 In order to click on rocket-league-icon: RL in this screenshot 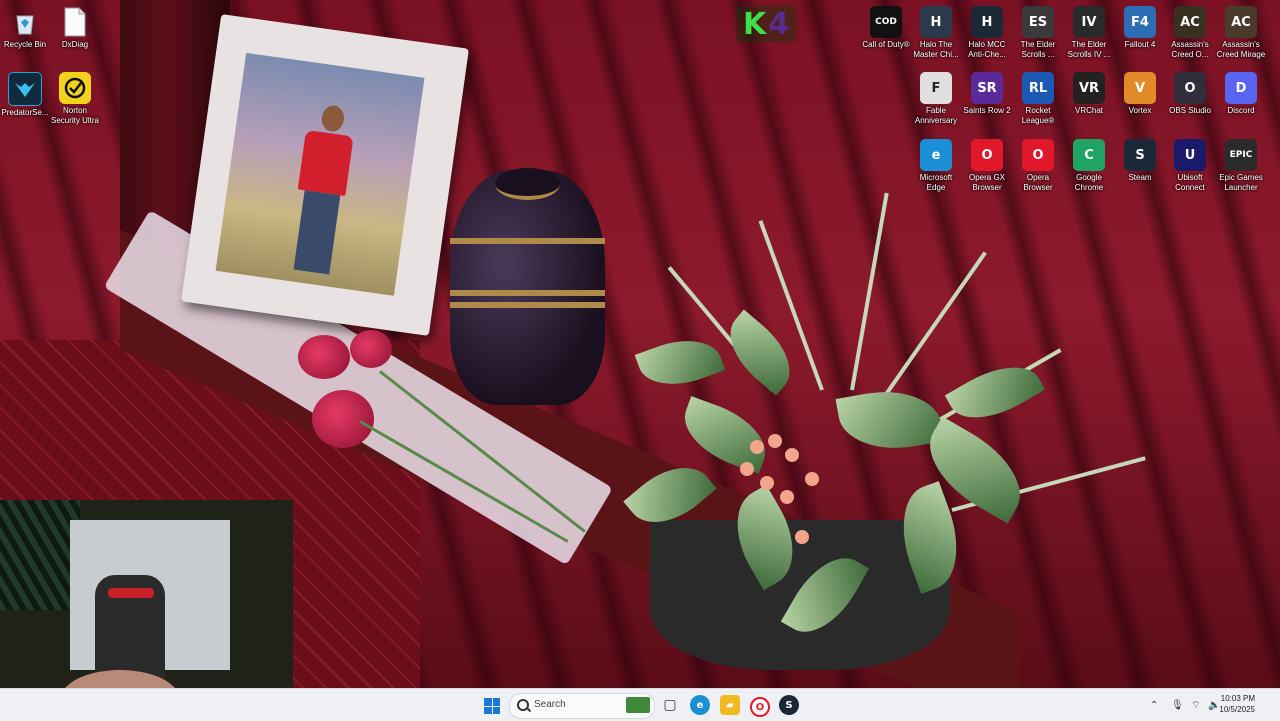, I will do `click(1038, 88)`.